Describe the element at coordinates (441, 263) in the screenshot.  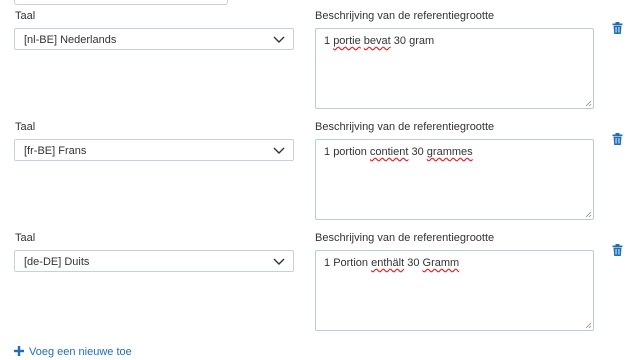
I see `spellcheck-word: Gramm` at that location.